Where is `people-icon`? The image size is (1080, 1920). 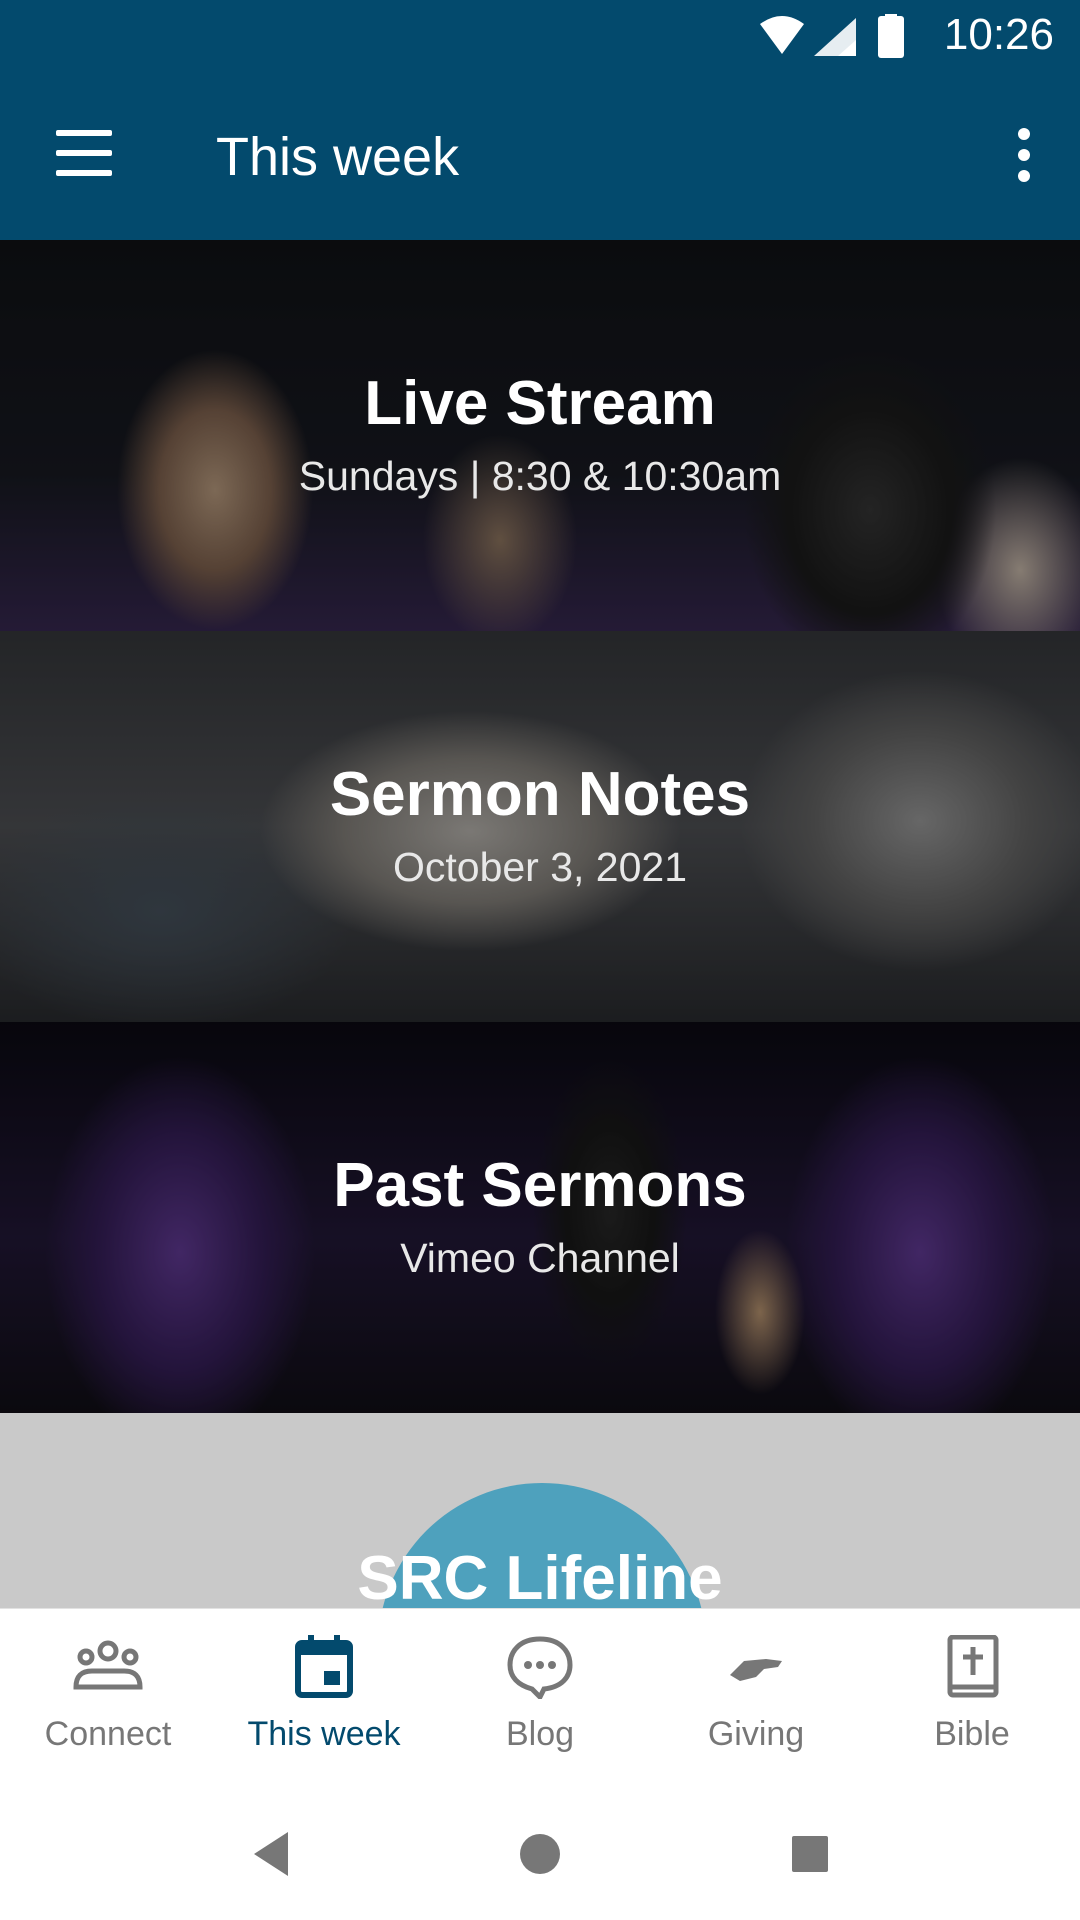
people-icon is located at coordinates (108, 1665).